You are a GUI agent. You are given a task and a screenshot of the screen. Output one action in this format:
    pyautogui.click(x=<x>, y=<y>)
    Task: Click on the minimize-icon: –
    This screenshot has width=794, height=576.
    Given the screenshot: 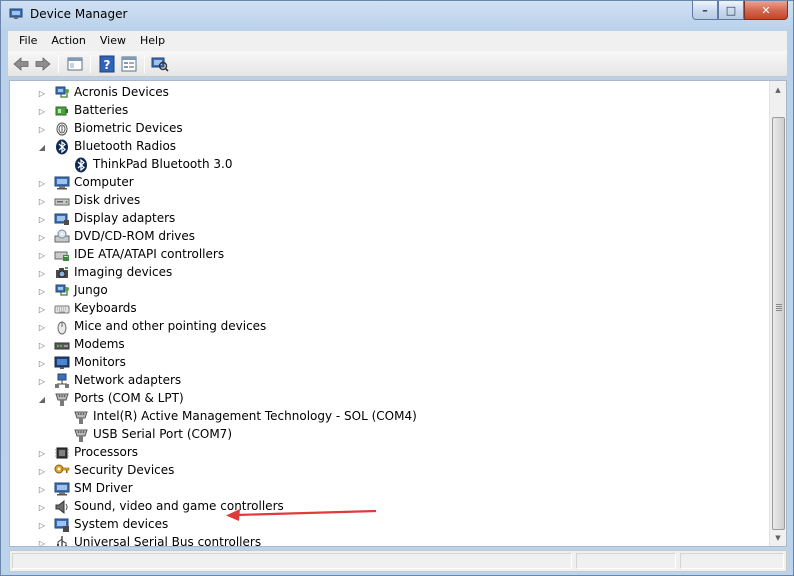 What is the action you would take?
    pyautogui.click(x=705, y=10)
    